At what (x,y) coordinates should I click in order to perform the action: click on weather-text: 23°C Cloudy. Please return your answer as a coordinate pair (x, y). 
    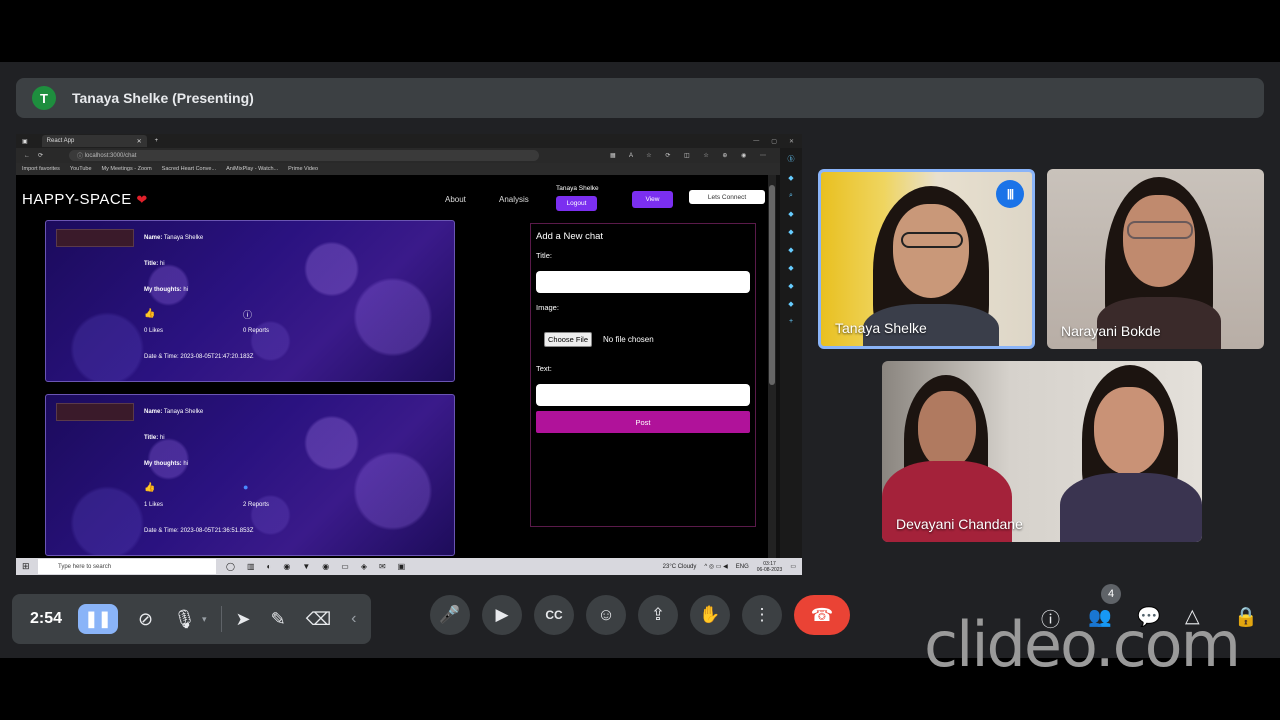
    Looking at the image, I should click on (680, 567).